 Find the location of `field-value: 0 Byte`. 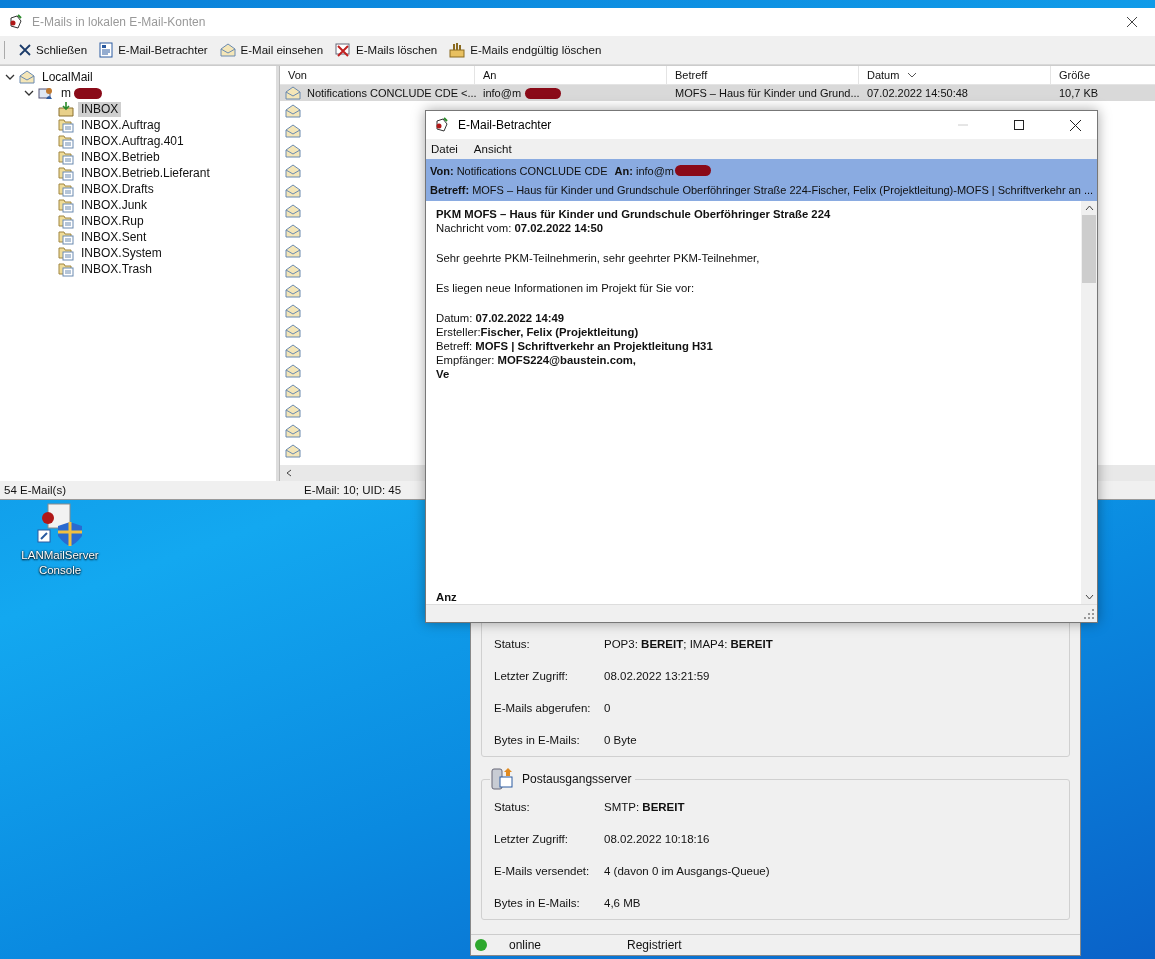

field-value: 0 Byte is located at coordinates (620, 740).